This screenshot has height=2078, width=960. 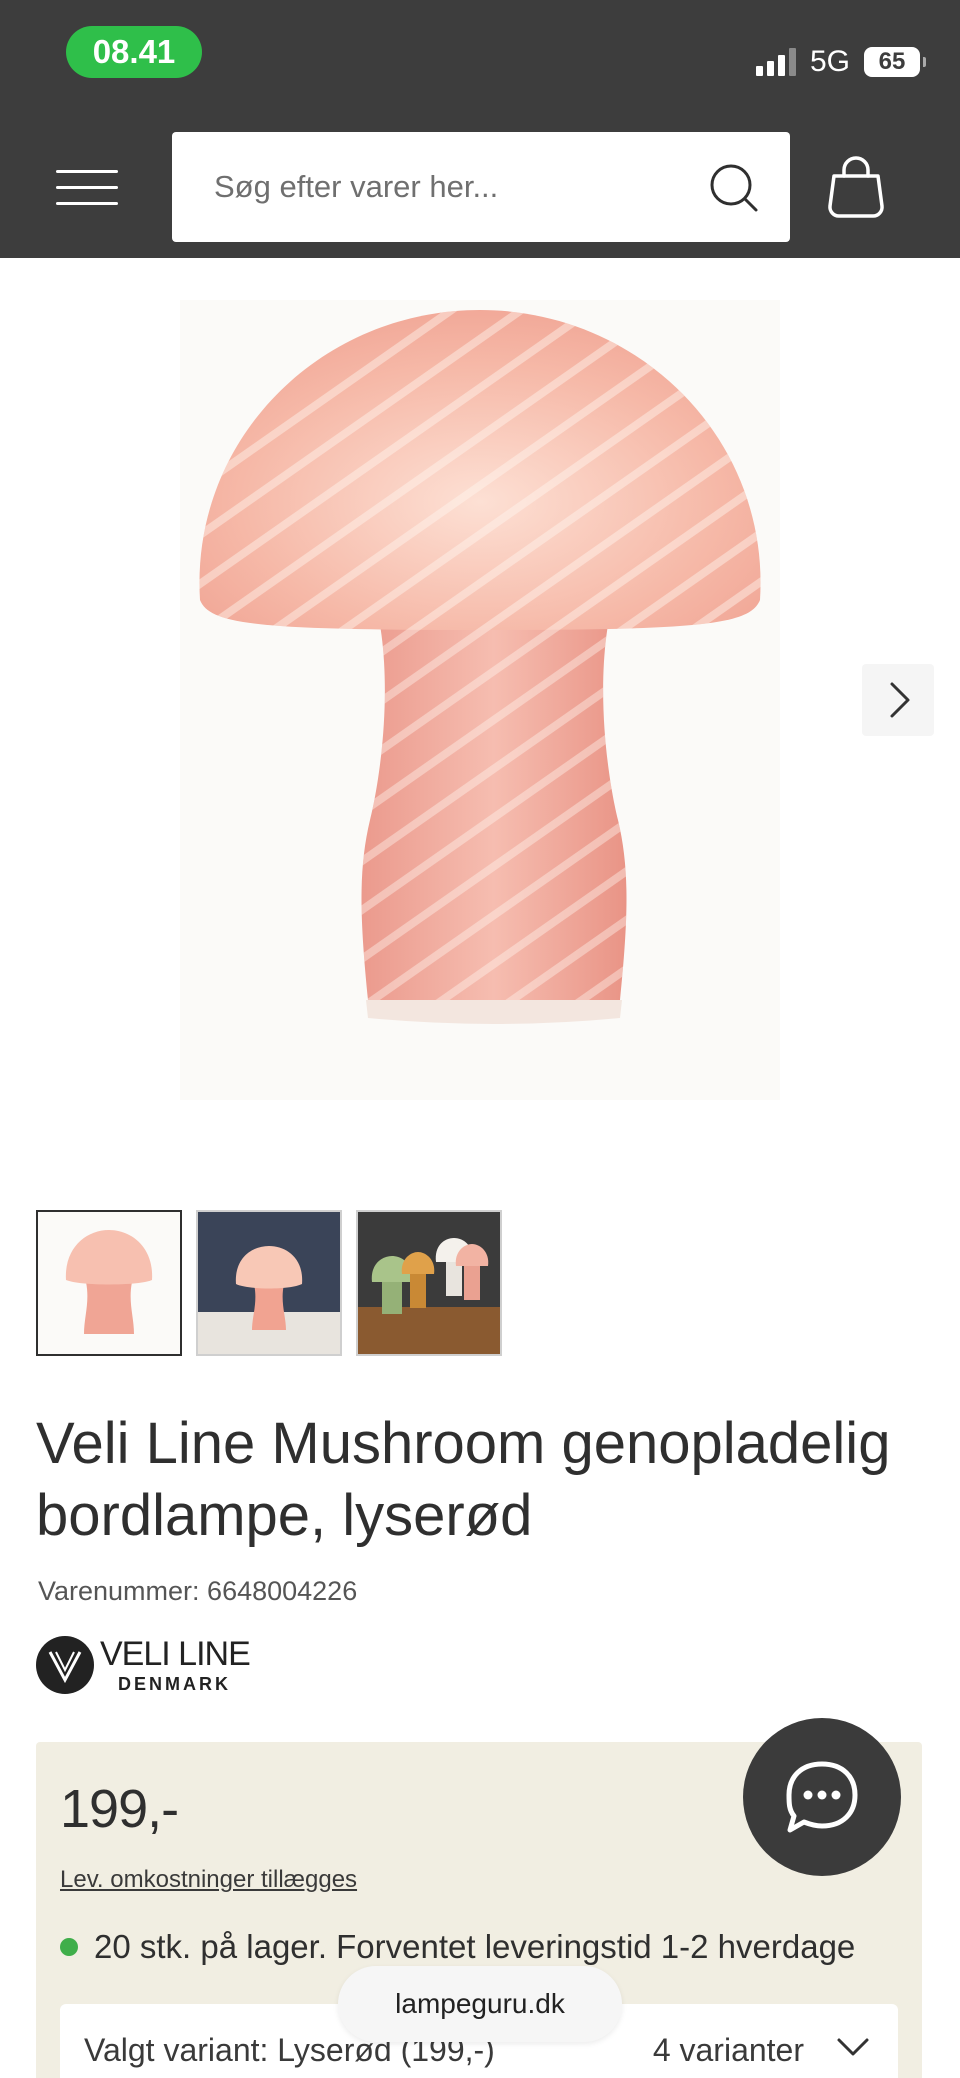 I want to click on thumbnail-group-image, so click(x=429, y=1283).